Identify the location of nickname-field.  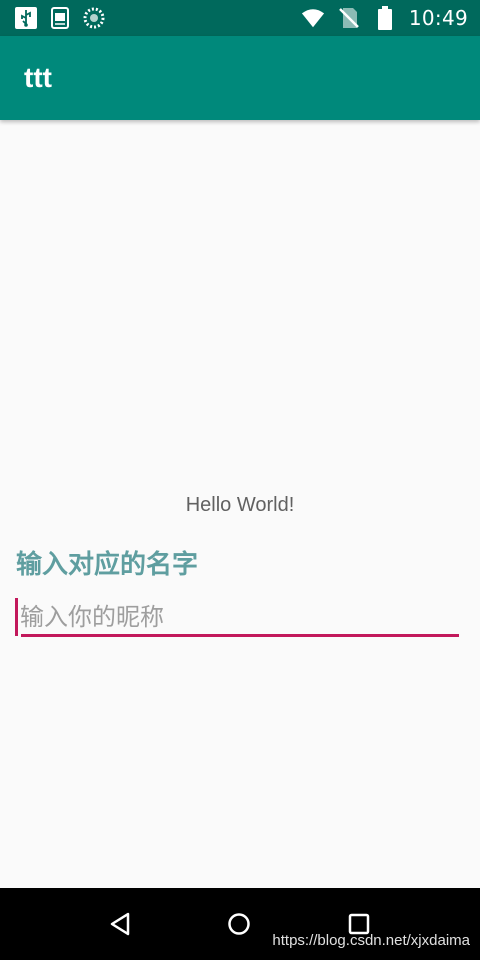
(237, 619).